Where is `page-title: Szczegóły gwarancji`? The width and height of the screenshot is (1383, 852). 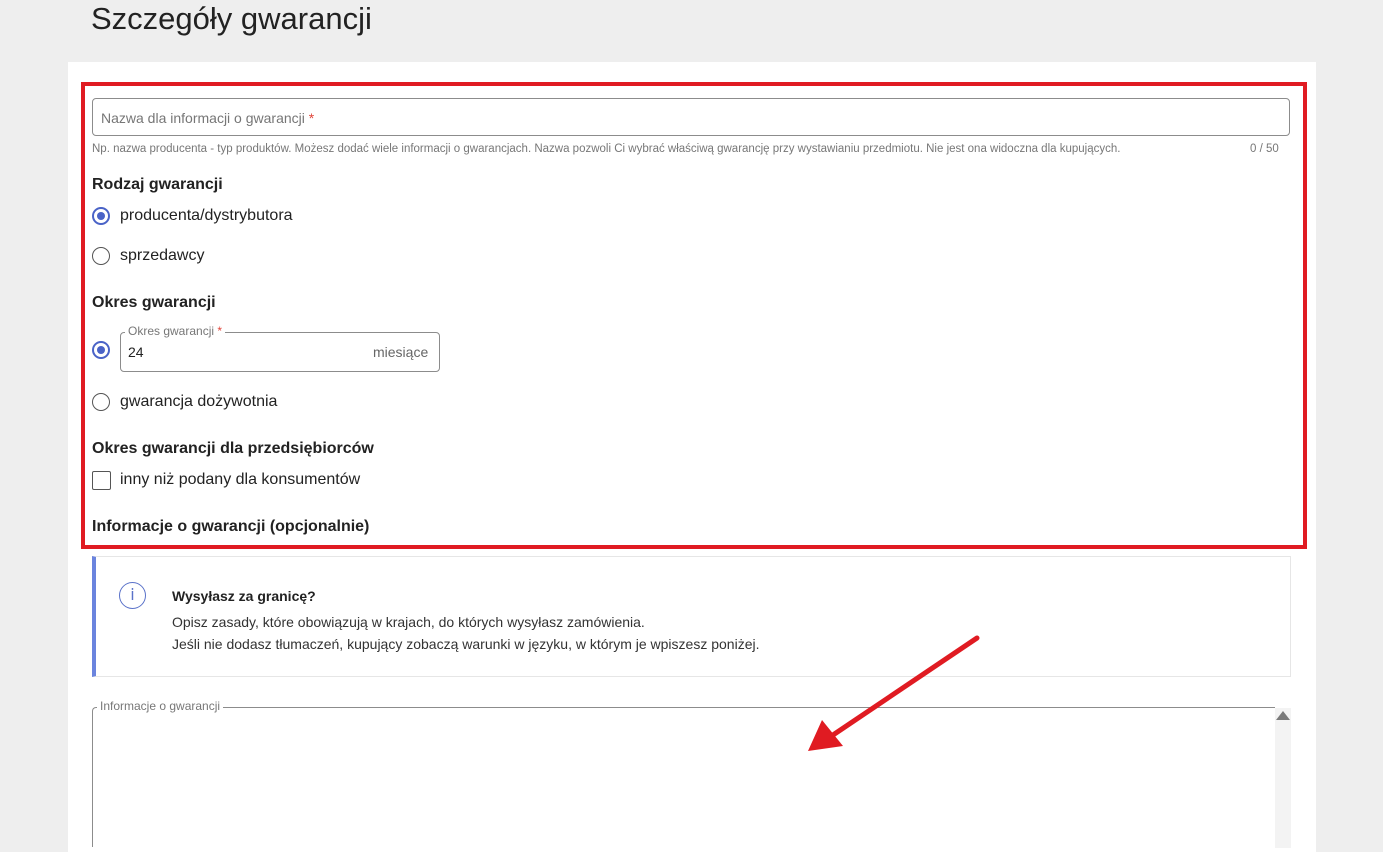
page-title: Szczegóły gwarancji is located at coordinates (231, 18).